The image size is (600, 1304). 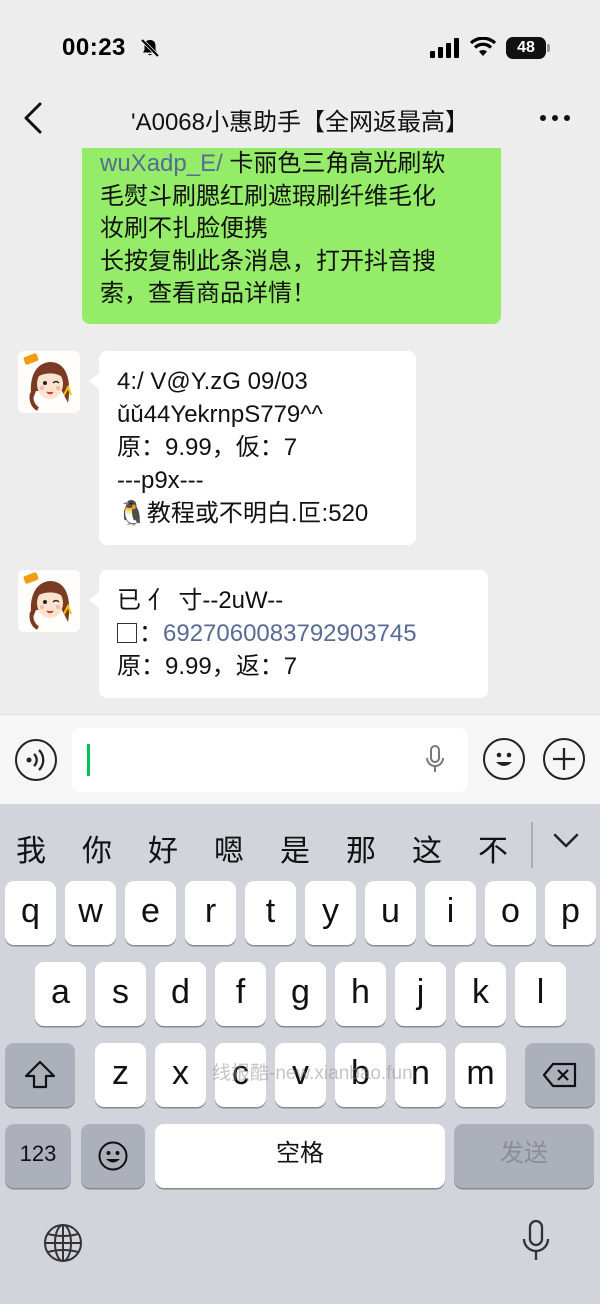 I want to click on key-label: o, so click(x=510, y=911).